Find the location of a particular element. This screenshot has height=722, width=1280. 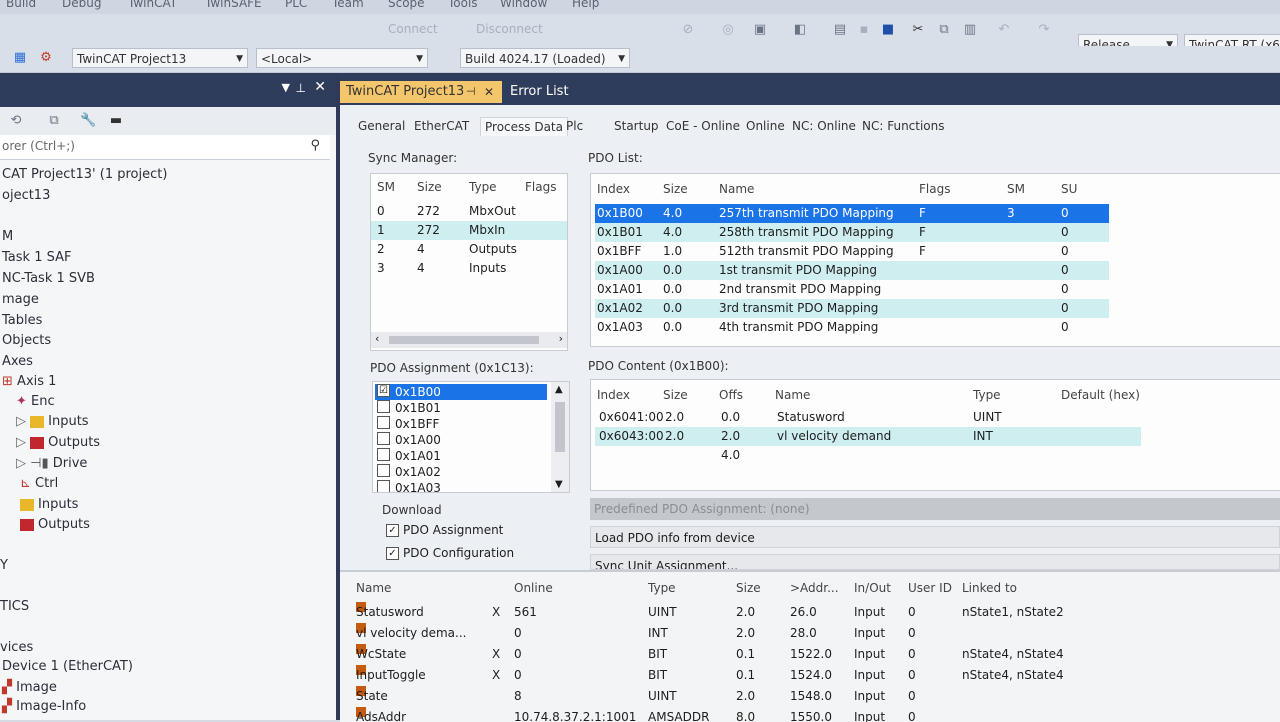

search-icon: ⚲ is located at coordinates (315, 145).